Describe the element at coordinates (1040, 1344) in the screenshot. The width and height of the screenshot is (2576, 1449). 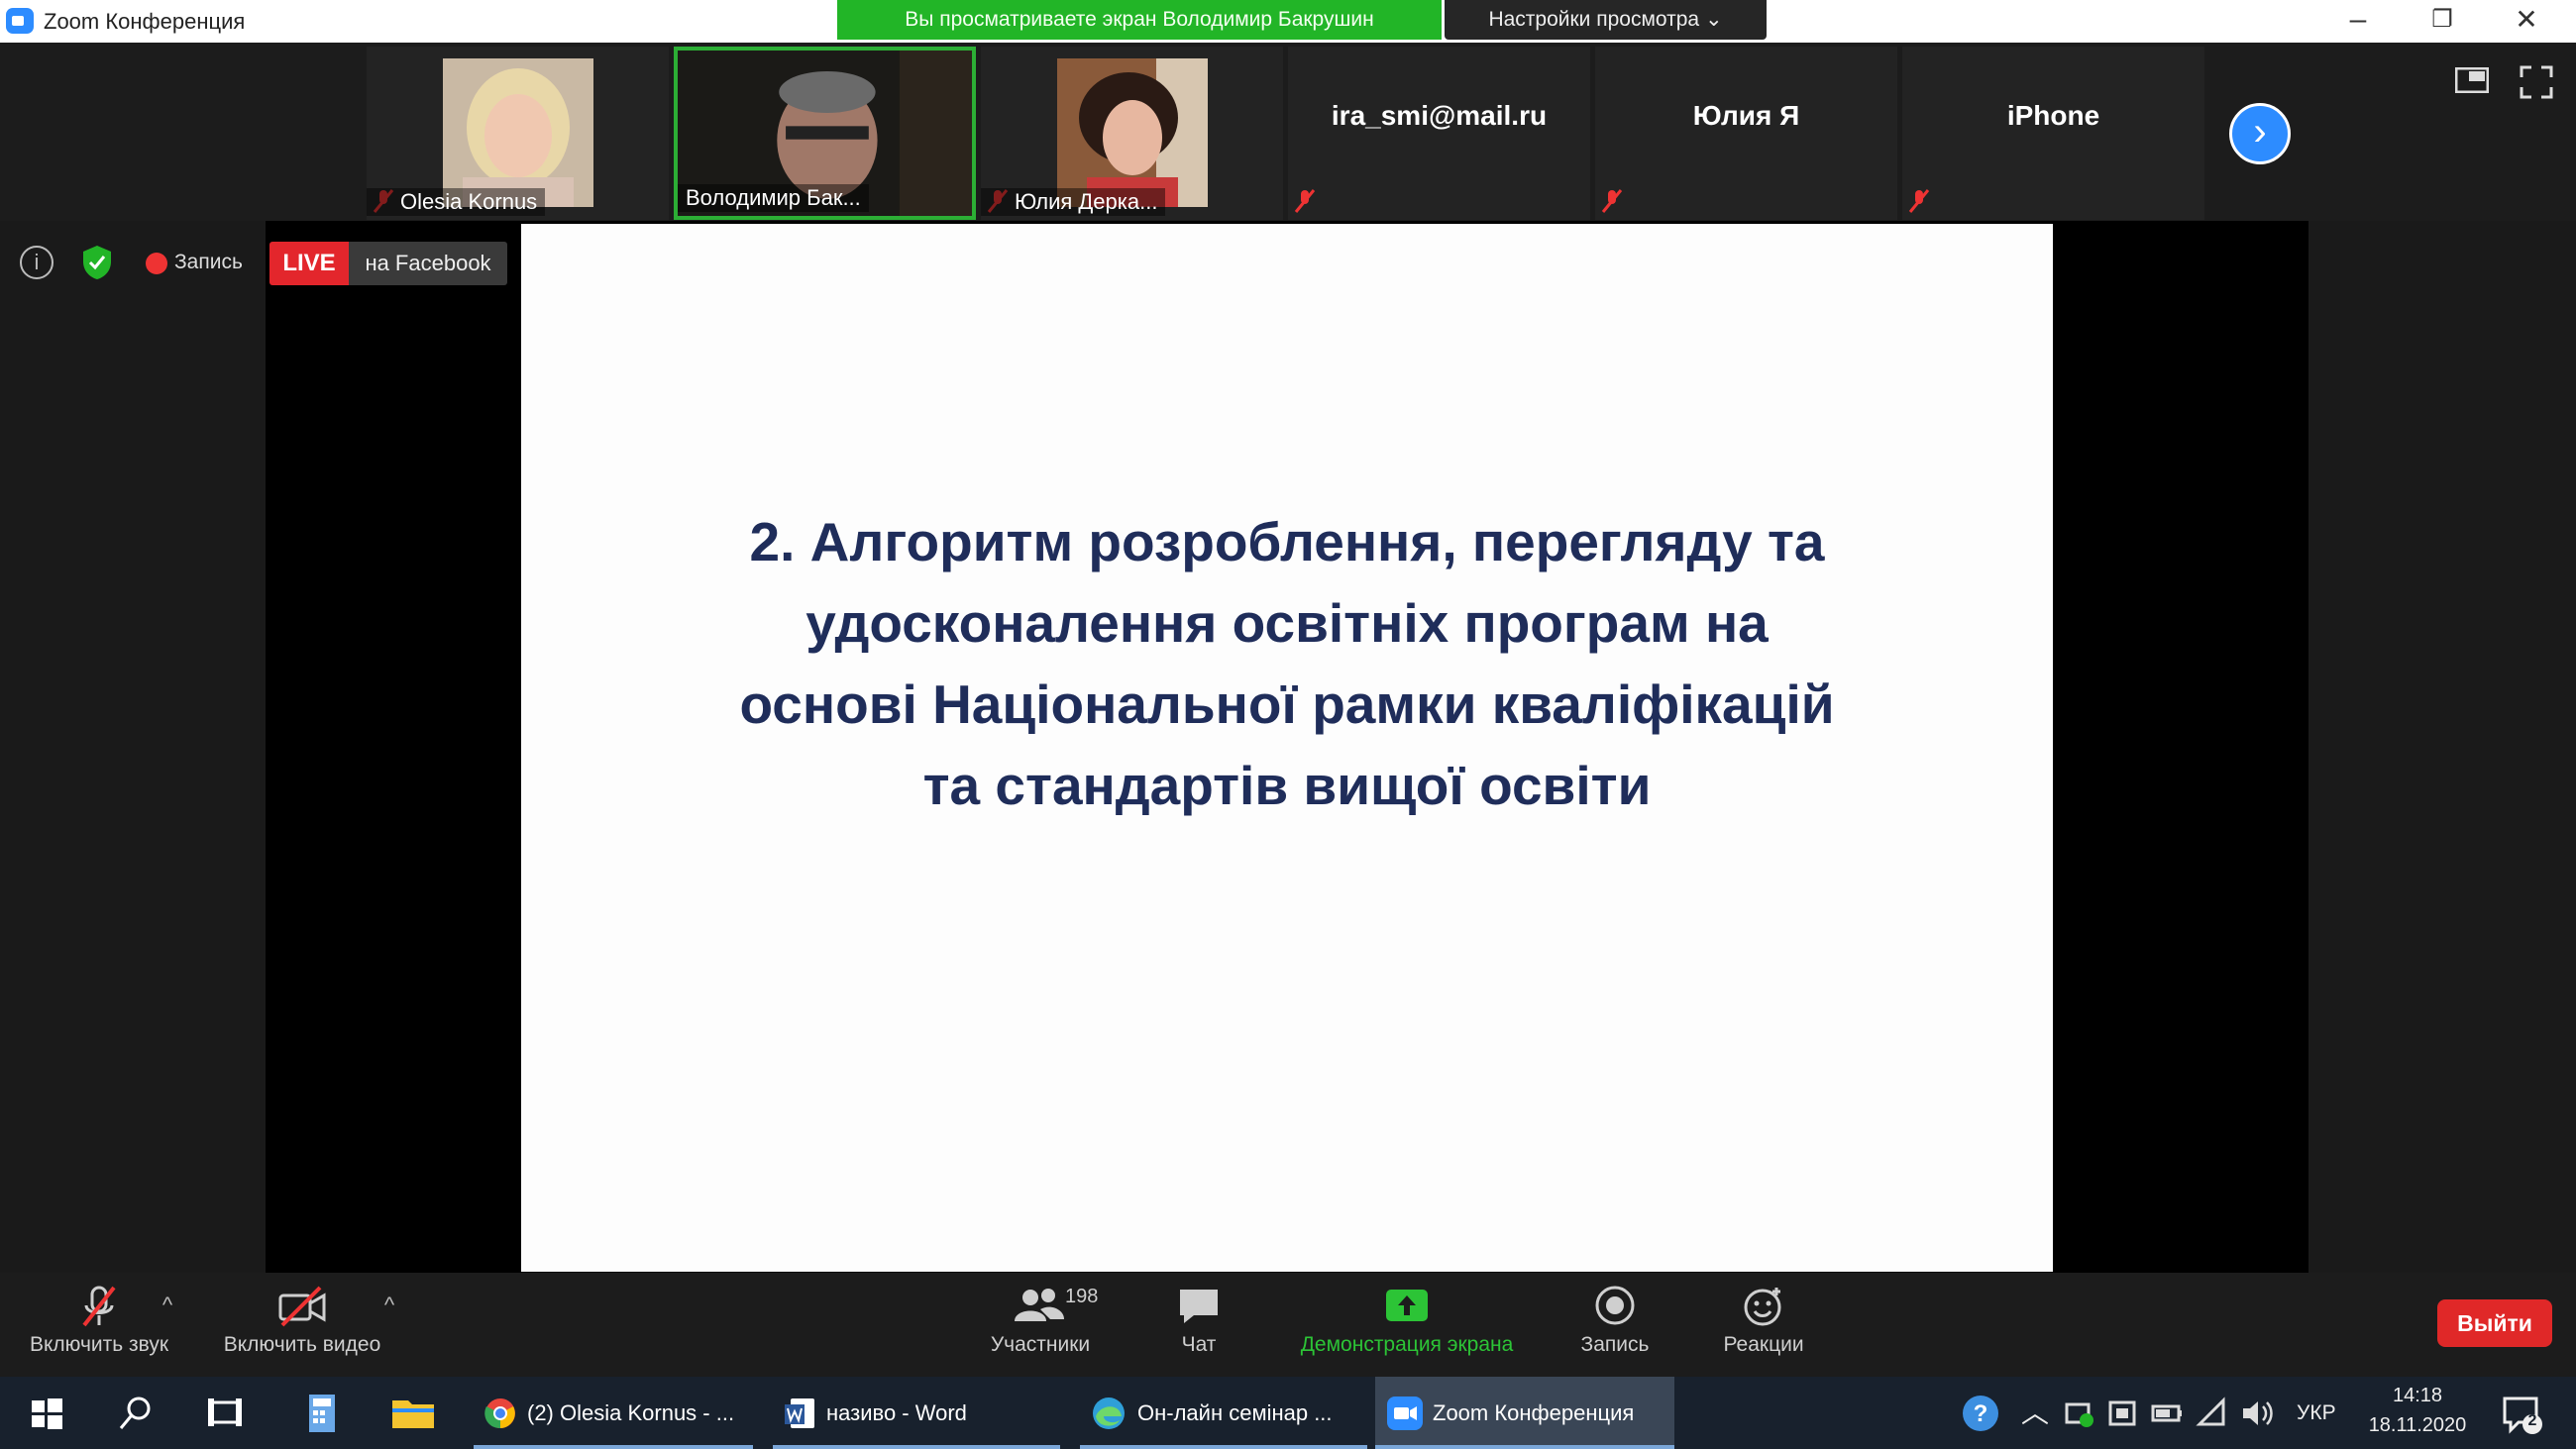
I see `participants-label: Участники` at that location.